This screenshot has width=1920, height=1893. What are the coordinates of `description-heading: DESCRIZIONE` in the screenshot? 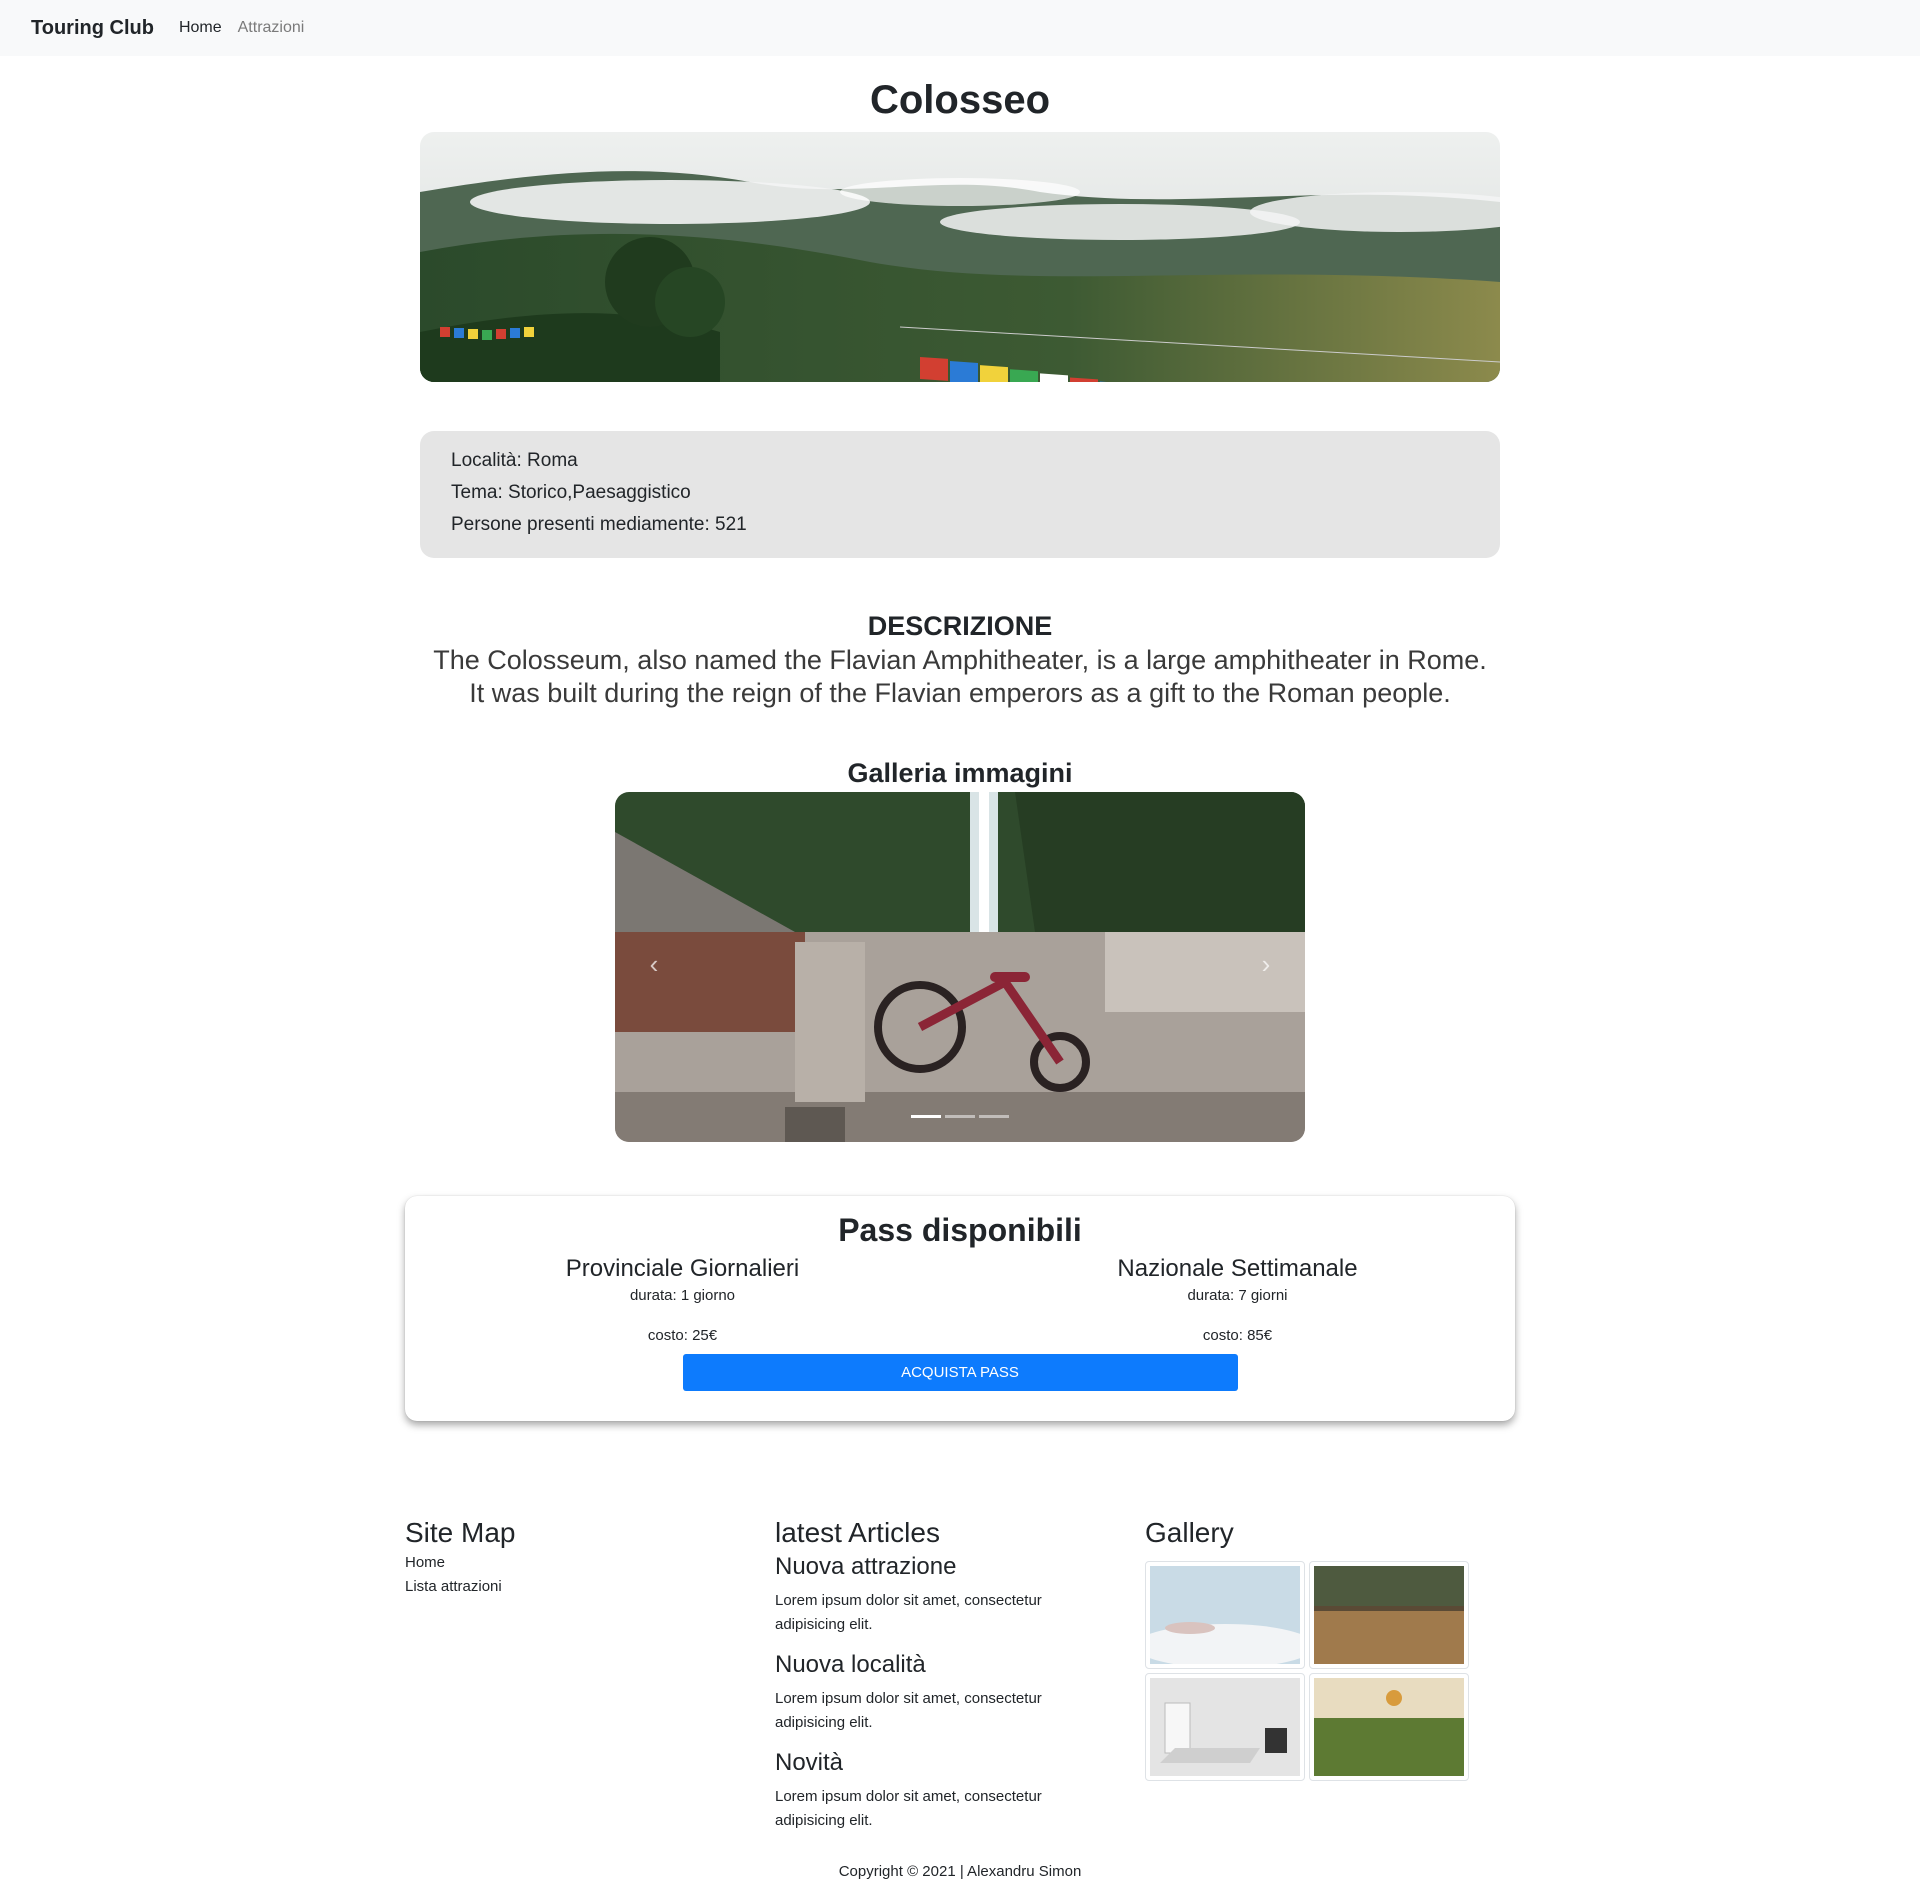 It's located at (960, 626).